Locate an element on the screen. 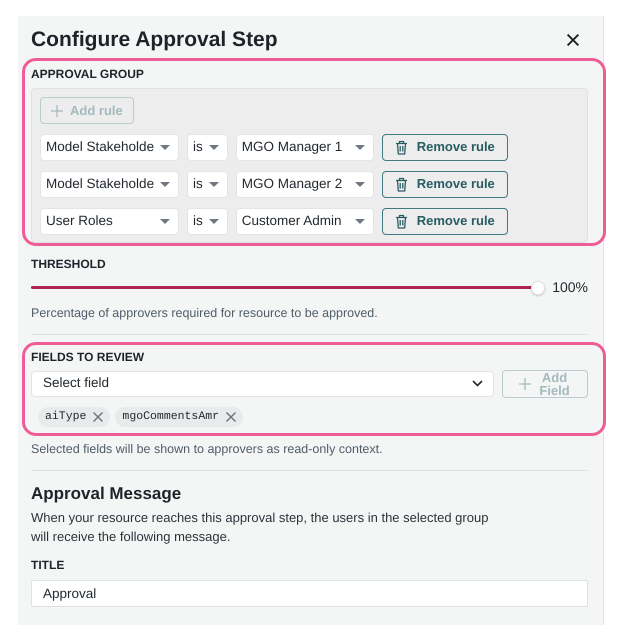 The width and height of the screenshot is (628, 640). help-text: Percentage of approvers required for resource to be approved. is located at coordinates (205, 313).